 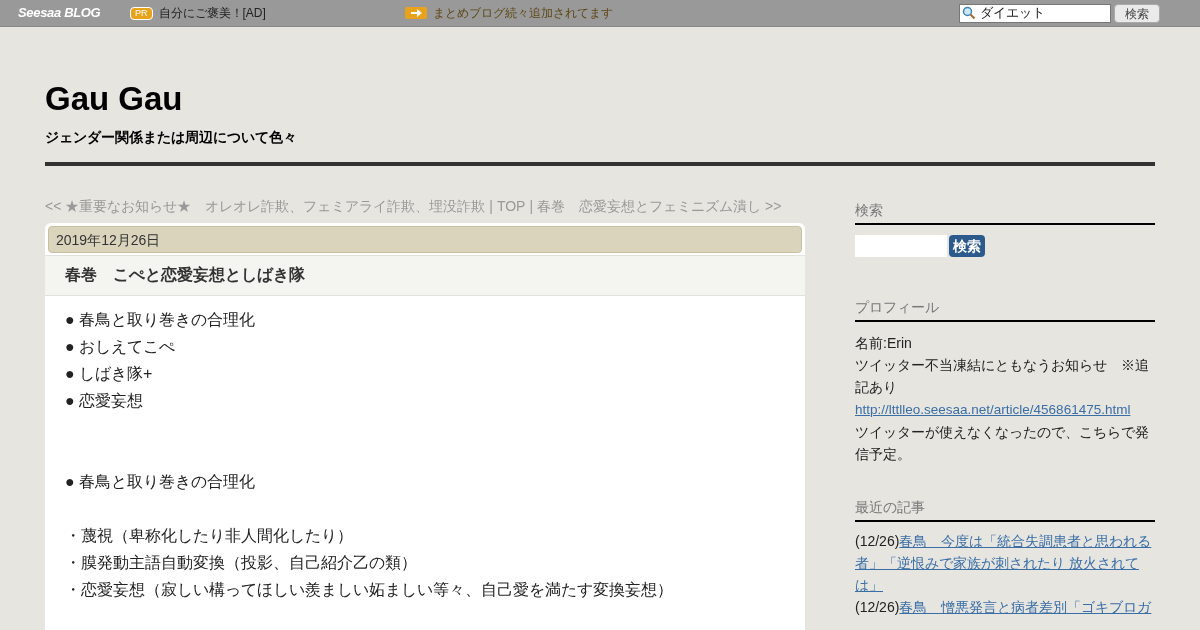 I want to click on article-line: ・膜発動主語自動変換（投影、自己紹介乙の類）, so click(x=241, y=563).